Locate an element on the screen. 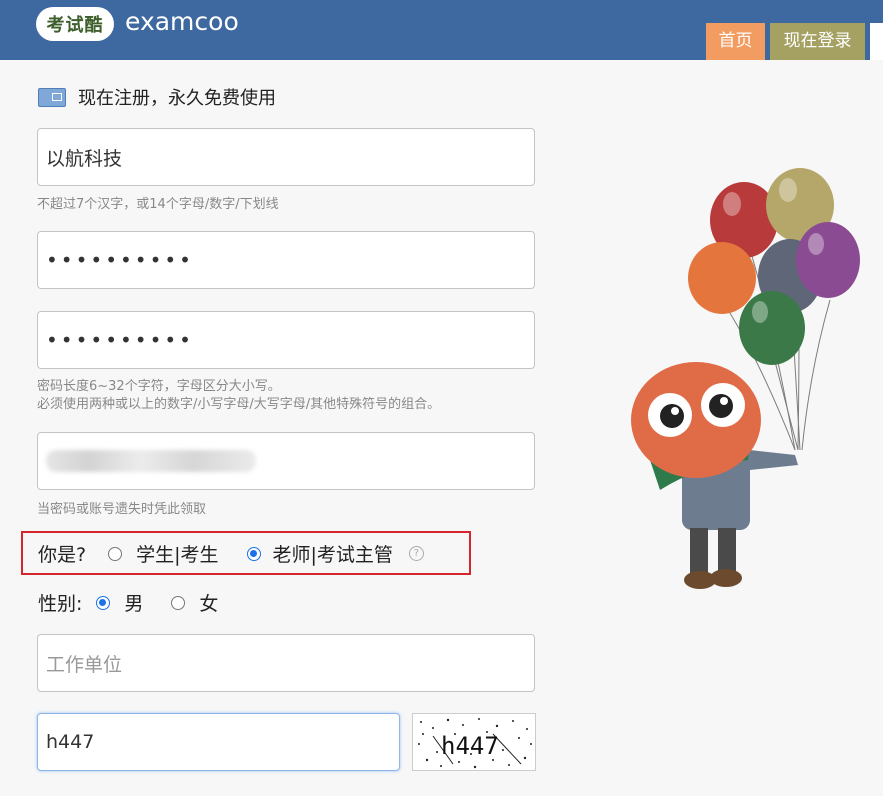 This screenshot has width=883, height=796. gender-row: 性别: 男 女 is located at coordinates (128, 602).